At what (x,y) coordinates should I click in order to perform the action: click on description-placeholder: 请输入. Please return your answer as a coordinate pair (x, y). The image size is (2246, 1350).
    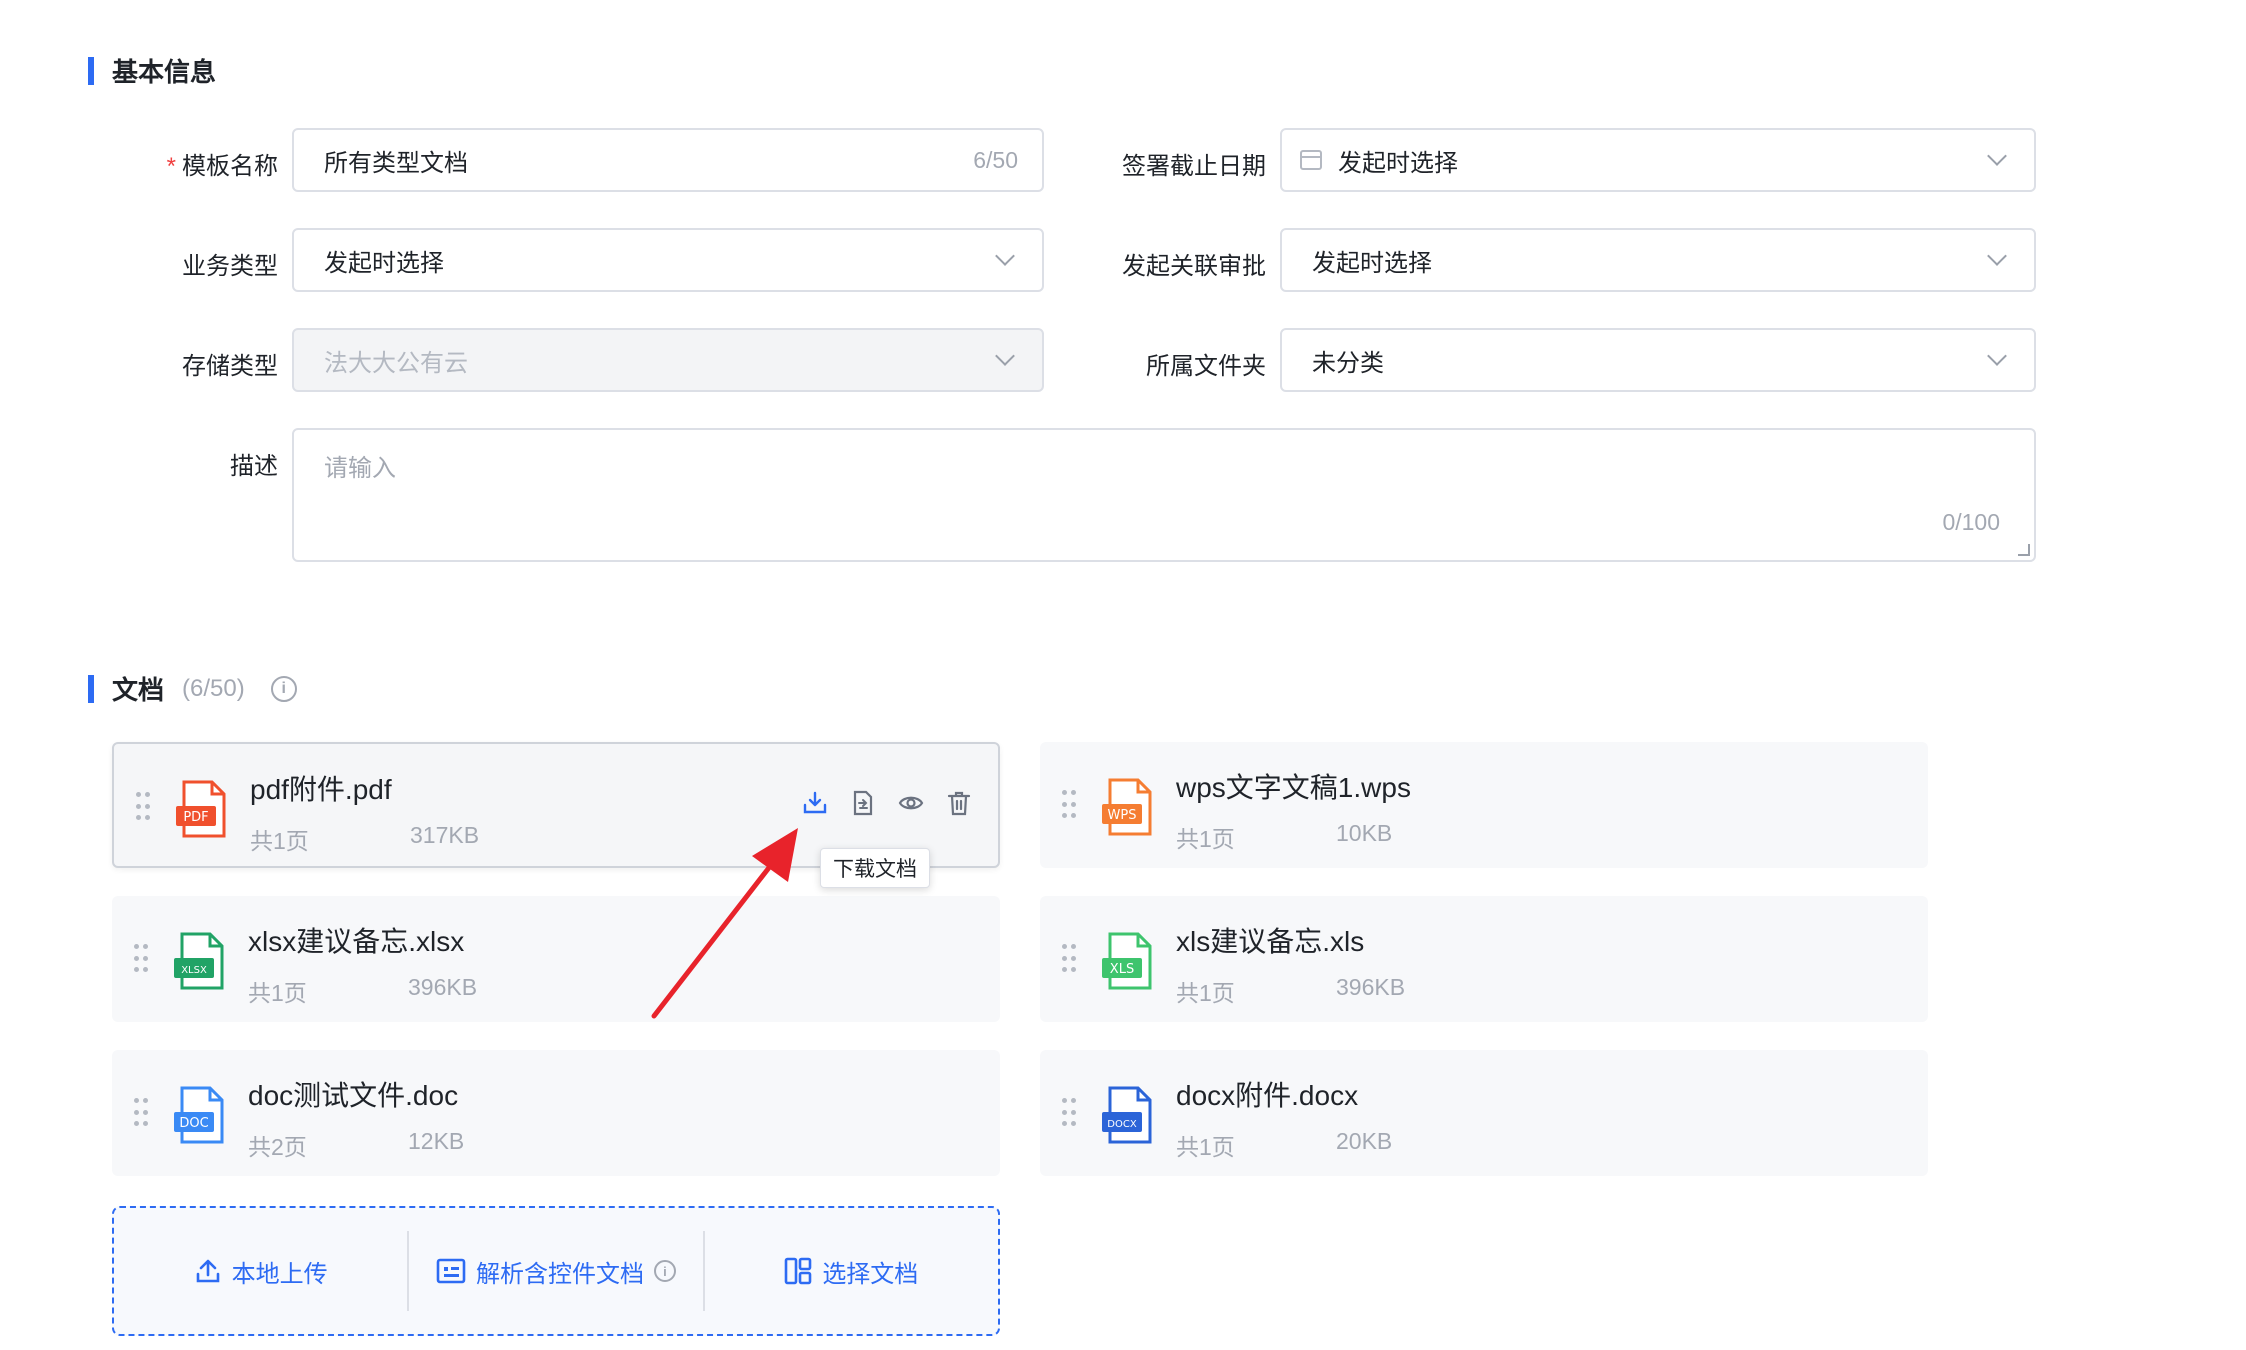
    Looking at the image, I should click on (360, 468).